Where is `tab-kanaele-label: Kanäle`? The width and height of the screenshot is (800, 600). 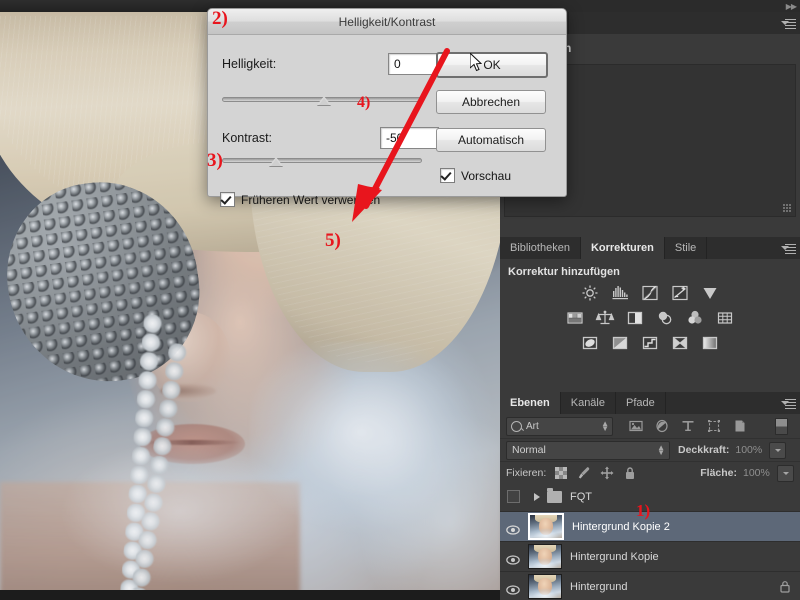 tab-kanaele-label: Kanäle is located at coordinates (587, 403).